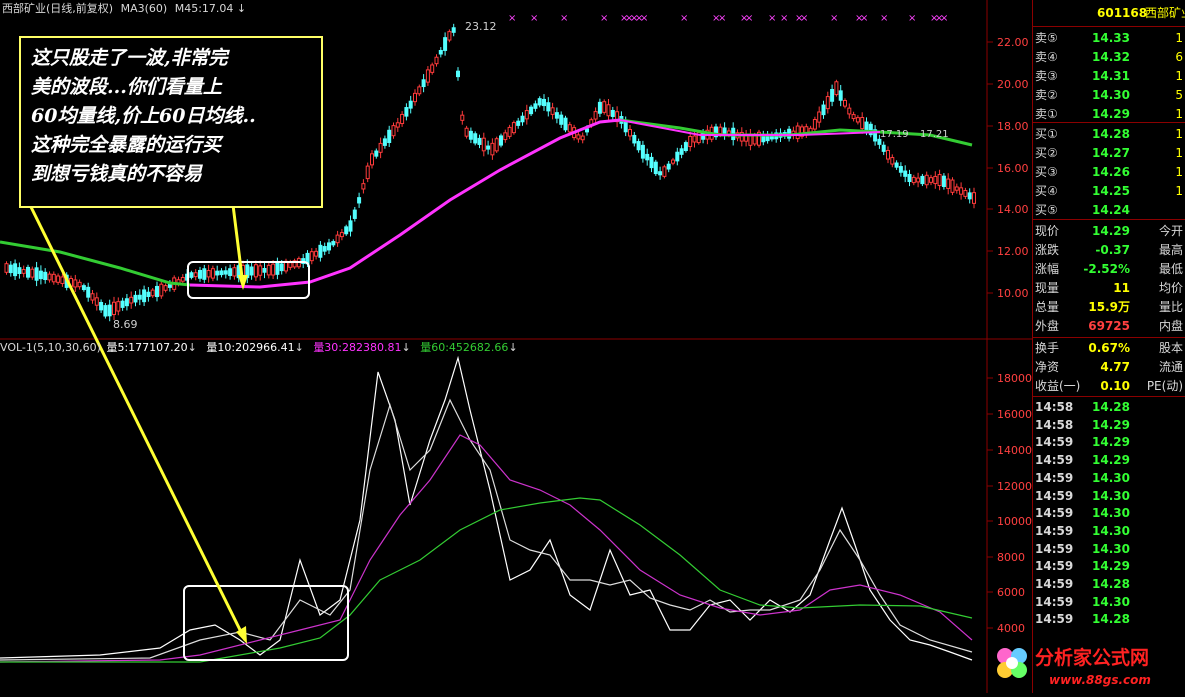 The image size is (1185, 697). What do you see at coordinates (1179, 134) in the screenshot?
I see `buy-level-1-extra: 1` at bounding box center [1179, 134].